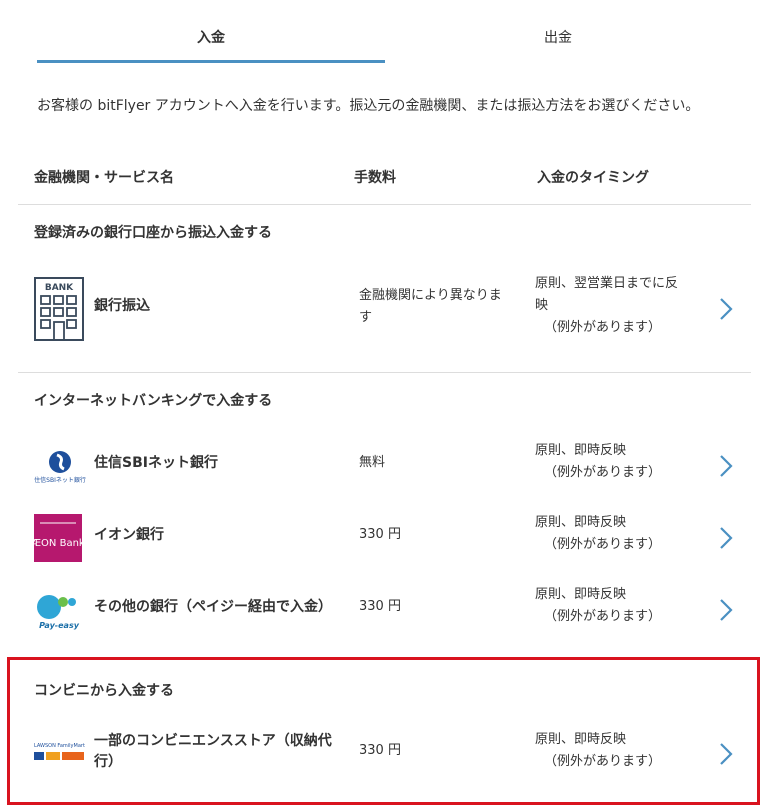  I want to click on pay-easy-logo-text: Pay-easy, so click(59, 625).